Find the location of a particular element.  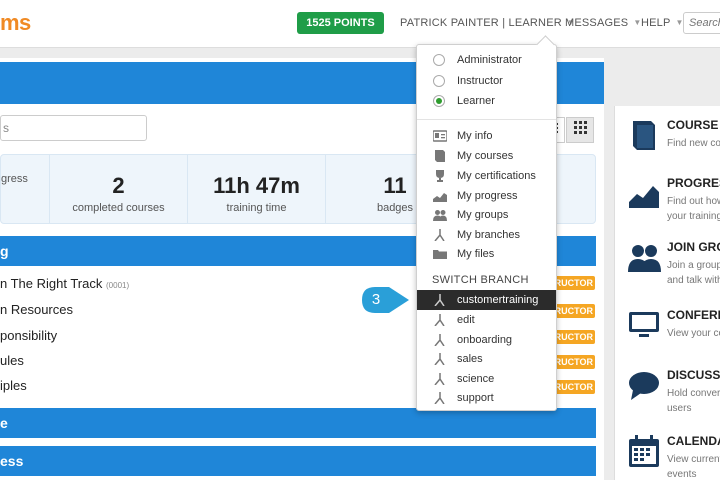

discussions-link: DISCUSSI Hold convers users is located at coordinates (667, 392).